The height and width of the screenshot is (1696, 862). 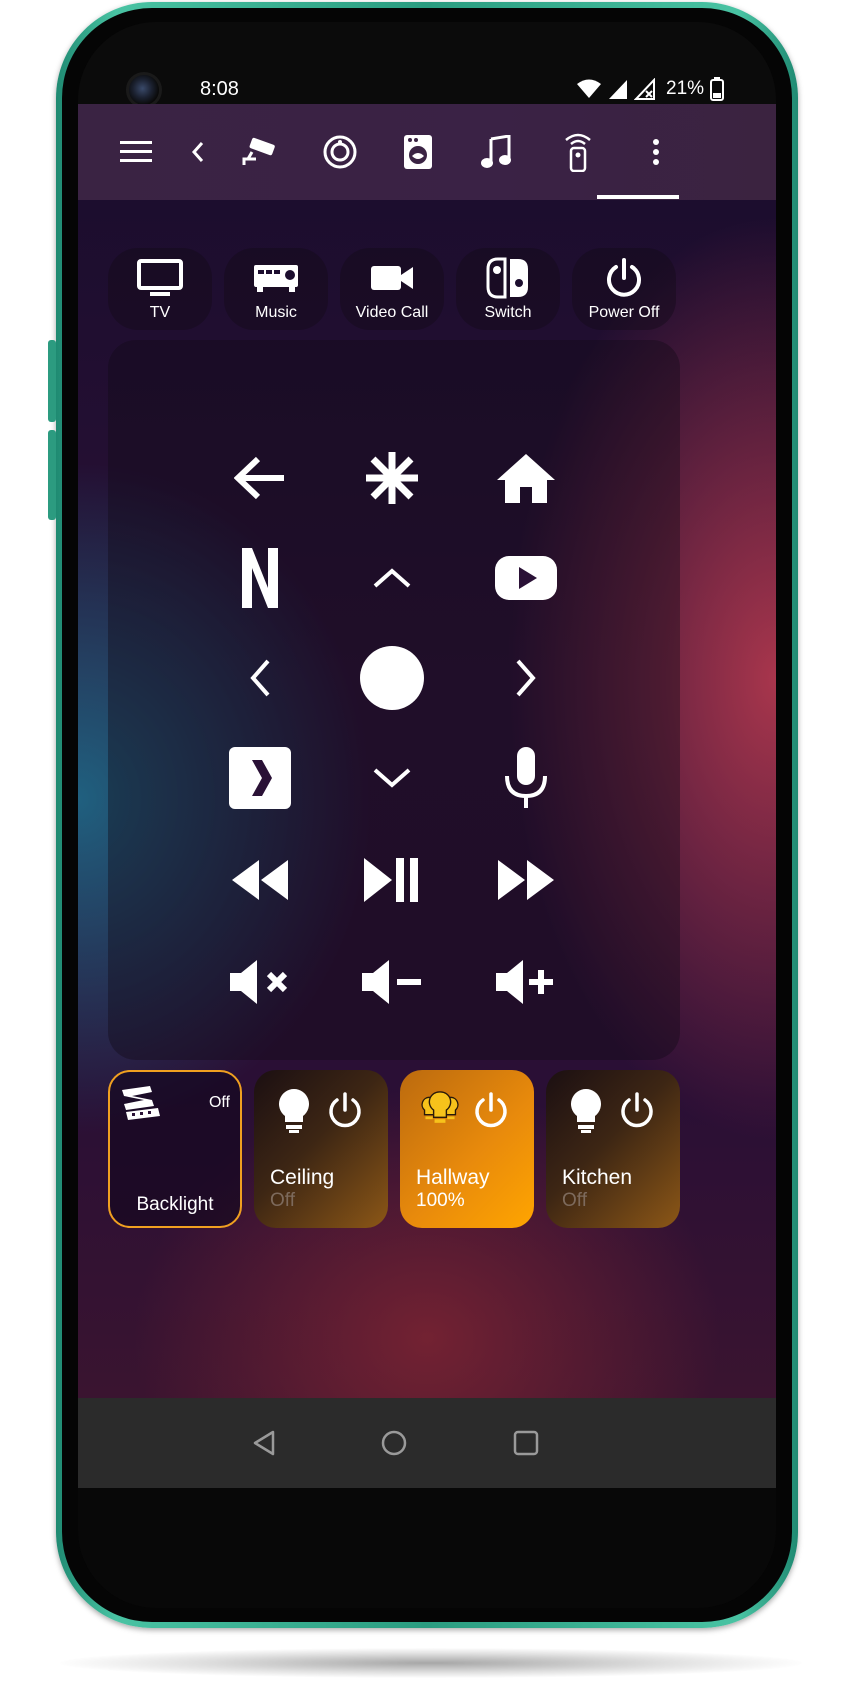 What do you see at coordinates (264, 1443) in the screenshot?
I see `nav-back-icon` at bounding box center [264, 1443].